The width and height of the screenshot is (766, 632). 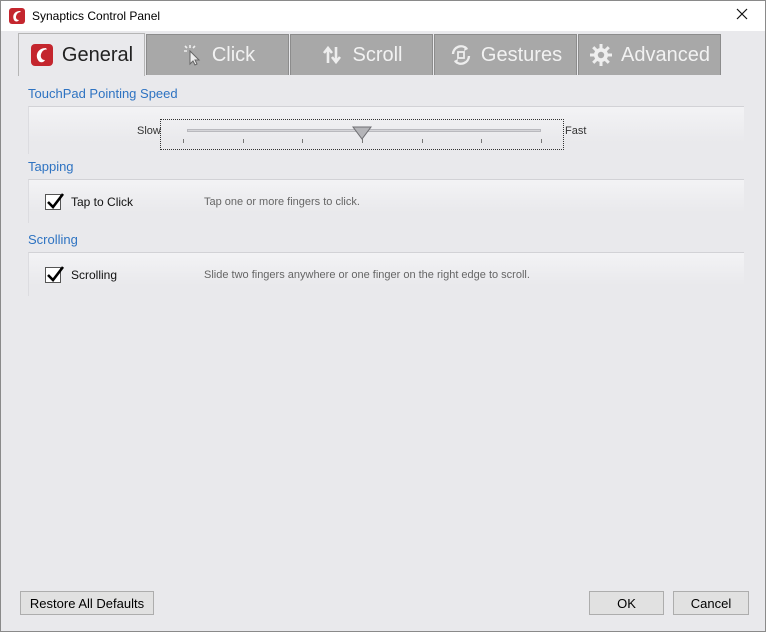 What do you see at coordinates (576, 131) in the screenshot?
I see `fast-label: Fast` at bounding box center [576, 131].